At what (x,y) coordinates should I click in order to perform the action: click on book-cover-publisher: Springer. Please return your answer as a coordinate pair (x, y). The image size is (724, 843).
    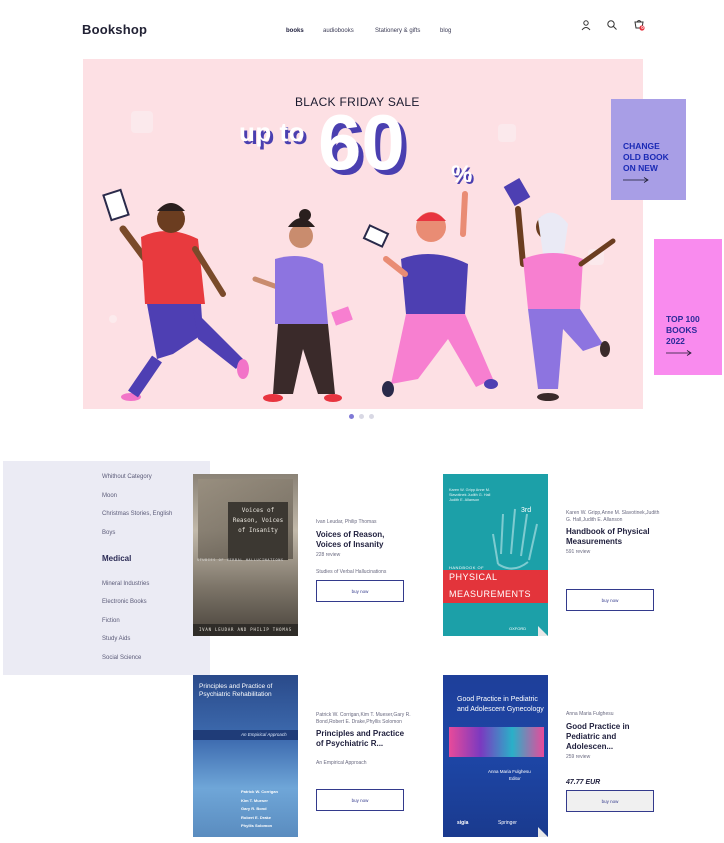
    Looking at the image, I should click on (507, 823).